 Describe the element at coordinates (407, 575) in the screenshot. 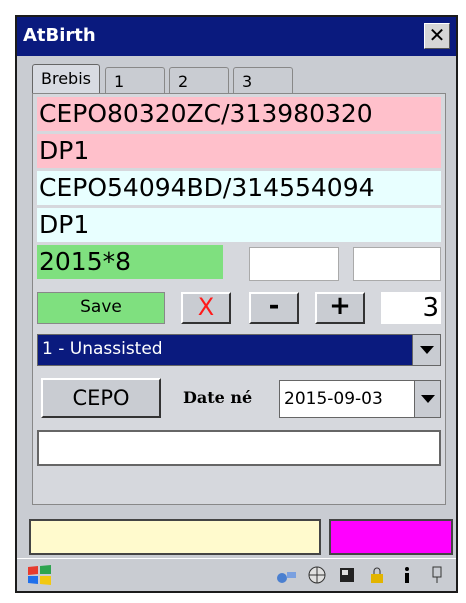

I see `info-icon` at that location.